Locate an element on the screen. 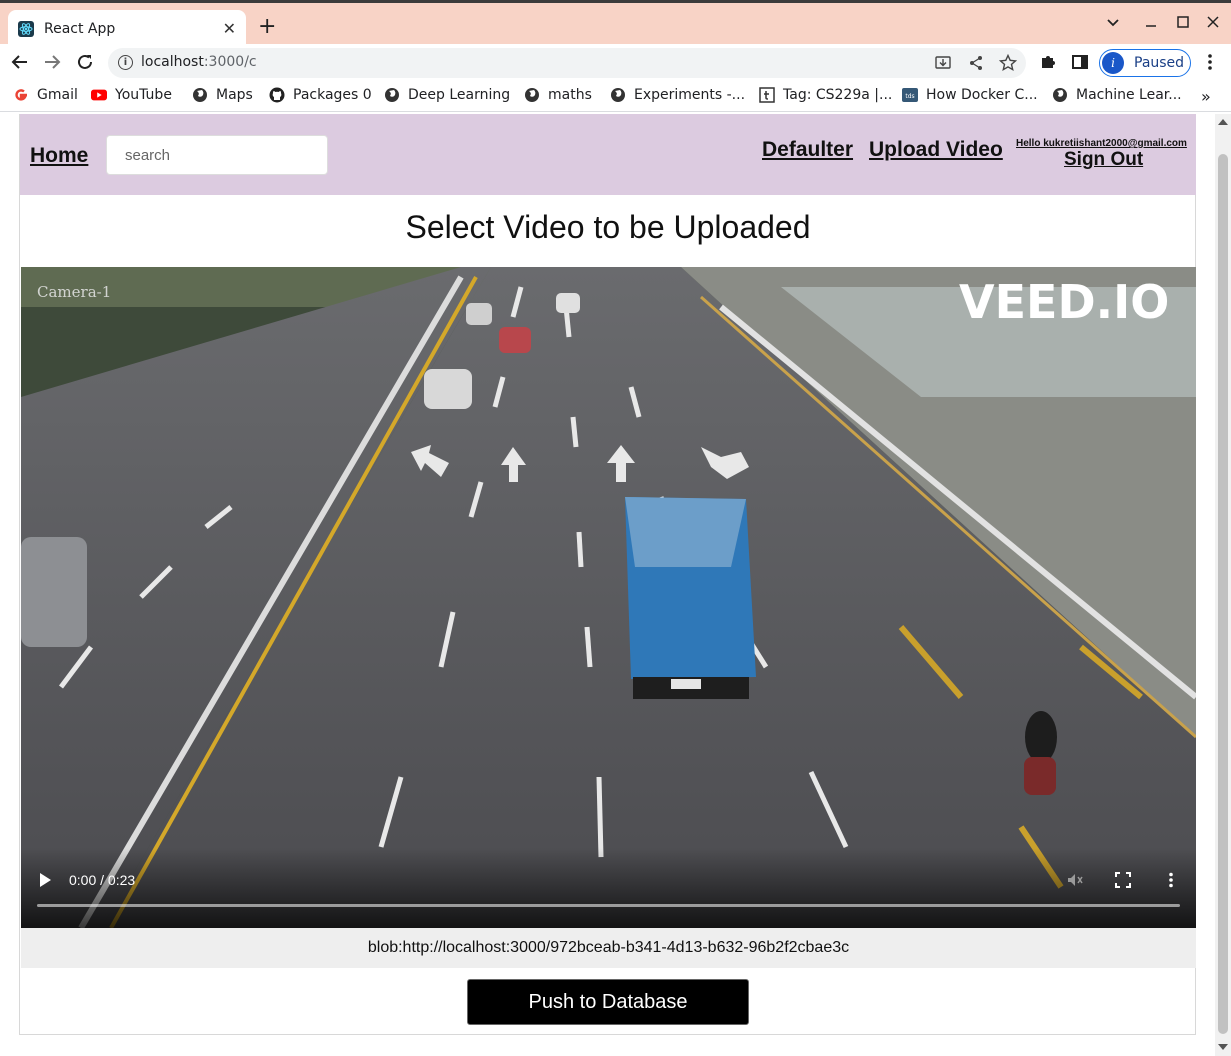 The image size is (1231, 1056). close-window-icon is located at coordinates (1213, 24).